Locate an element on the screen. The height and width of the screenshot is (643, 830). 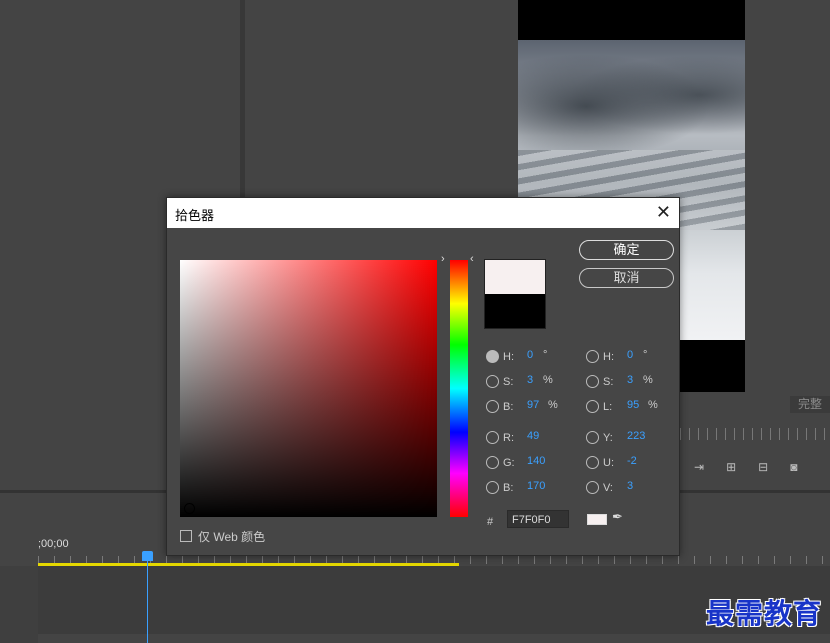
insert-icon: ⇥ is located at coordinates (699, 468).